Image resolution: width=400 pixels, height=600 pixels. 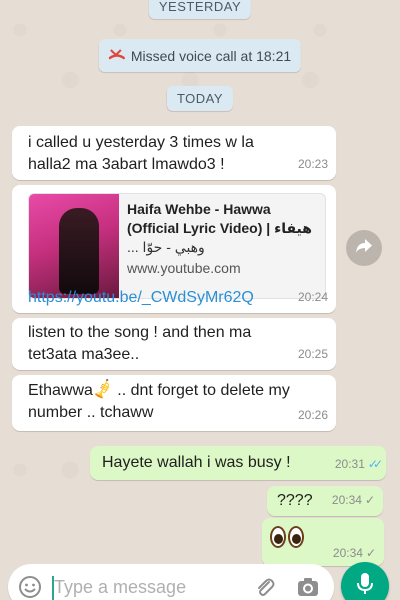 What do you see at coordinates (120, 587) in the screenshot?
I see `message-input: Type a message` at bounding box center [120, 587].